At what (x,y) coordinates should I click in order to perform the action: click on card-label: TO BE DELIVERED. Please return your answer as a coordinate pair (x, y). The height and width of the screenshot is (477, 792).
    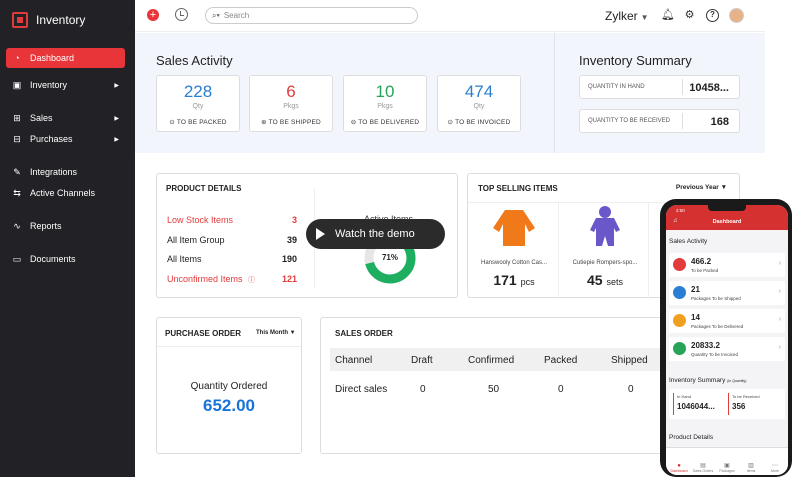
    Looking at the image, I should click on (389, 122).